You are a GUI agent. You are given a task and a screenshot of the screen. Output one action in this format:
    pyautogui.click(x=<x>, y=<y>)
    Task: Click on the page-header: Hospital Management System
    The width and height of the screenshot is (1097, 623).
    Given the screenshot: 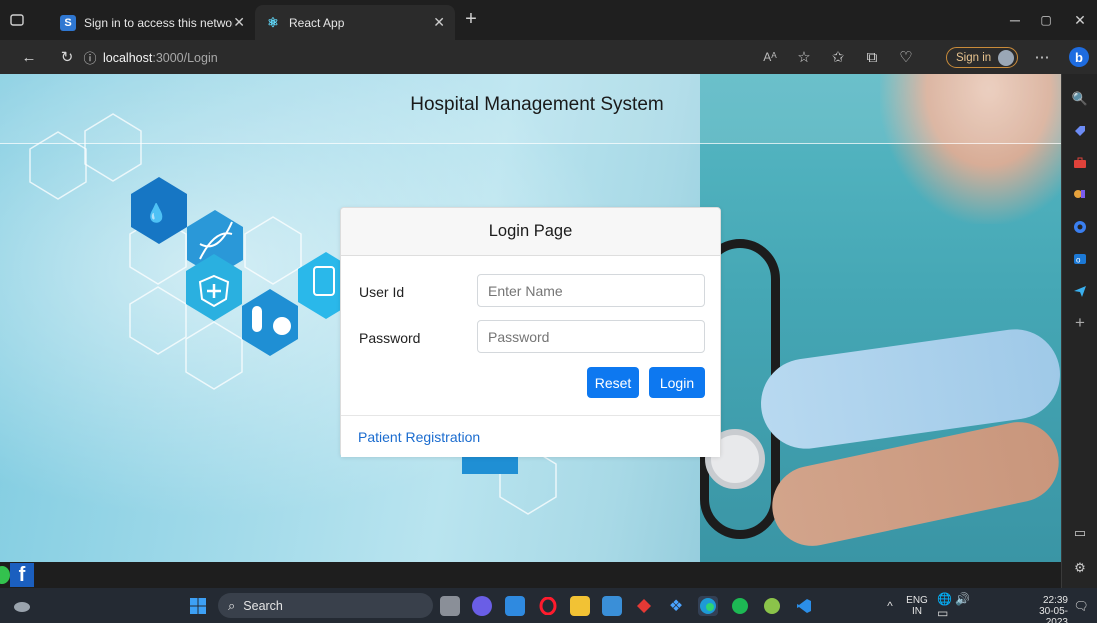 What is the action you would take?
    pyautogui.click(x=530, y=109)
    